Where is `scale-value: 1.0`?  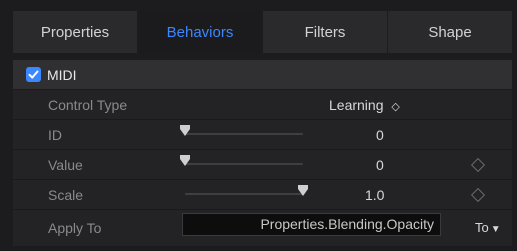 scale-value: 1.0 is located at coordinates (374, 195).